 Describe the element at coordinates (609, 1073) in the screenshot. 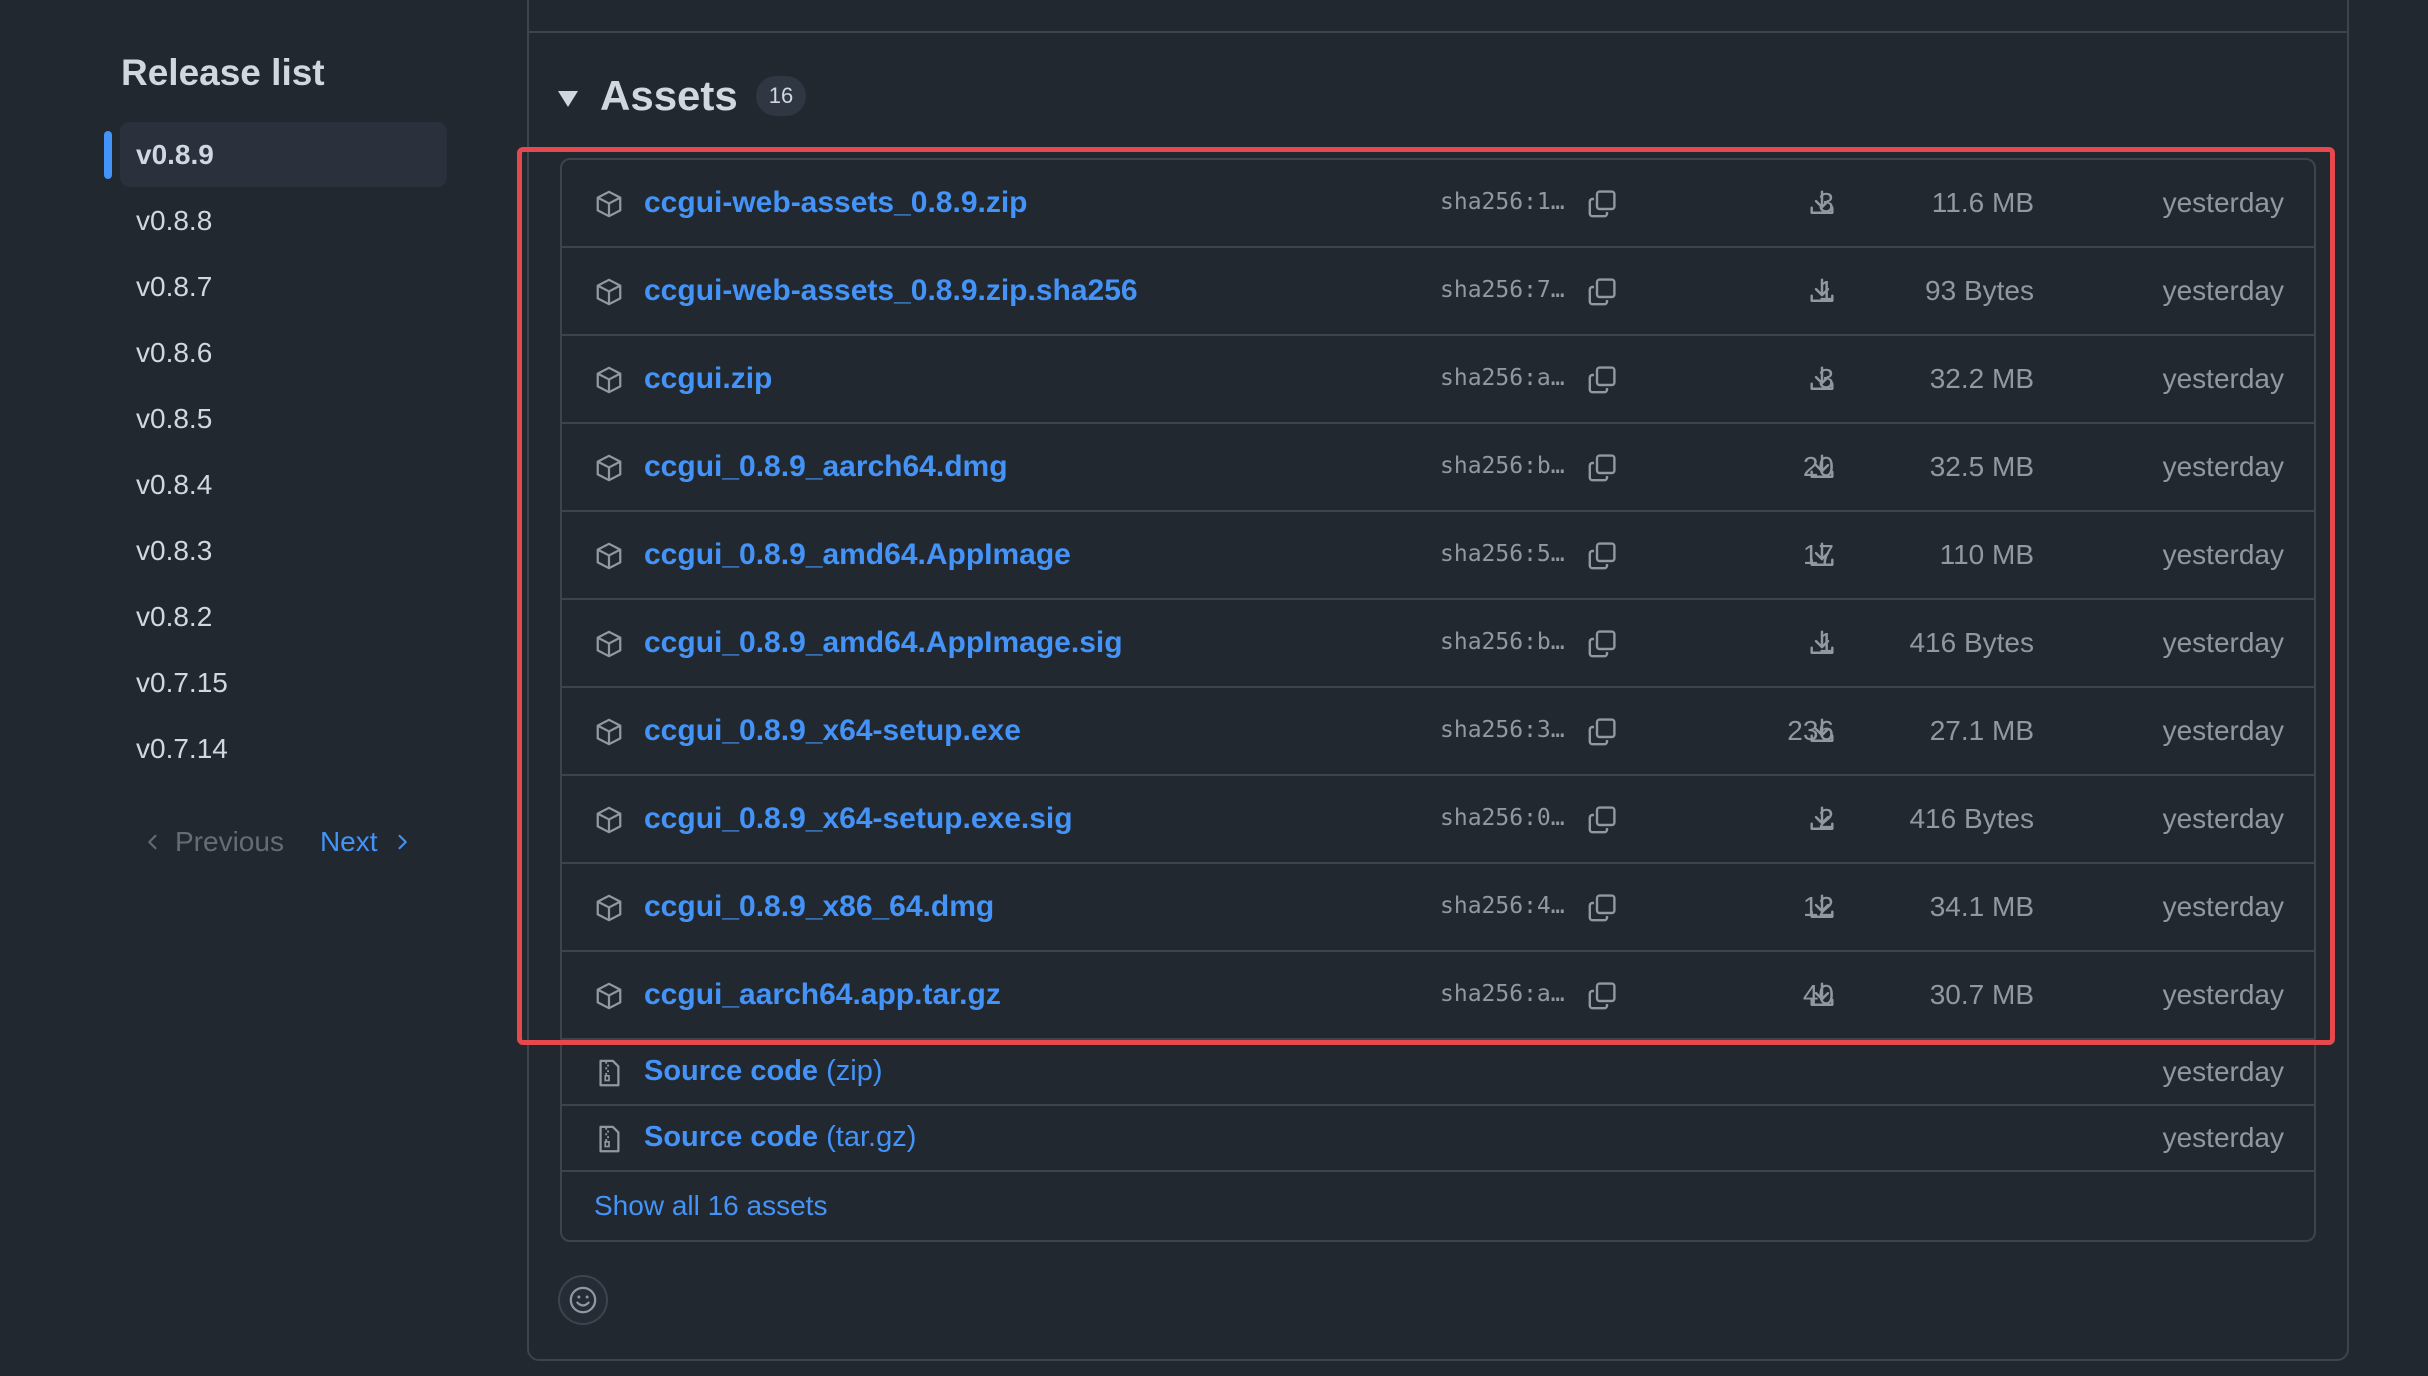

I see `file-zip-icon` at that location.